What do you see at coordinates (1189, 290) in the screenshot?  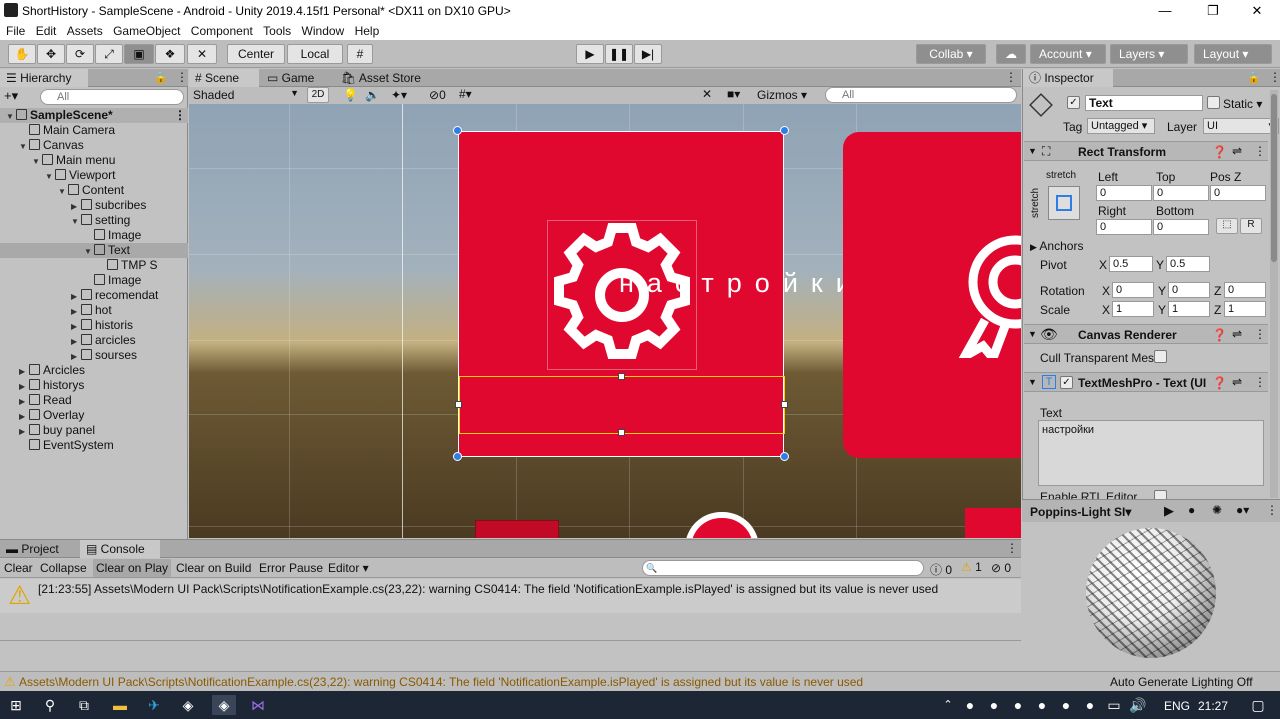 I see `rotation-y-input: 0` at bounding box center [1189, 290].